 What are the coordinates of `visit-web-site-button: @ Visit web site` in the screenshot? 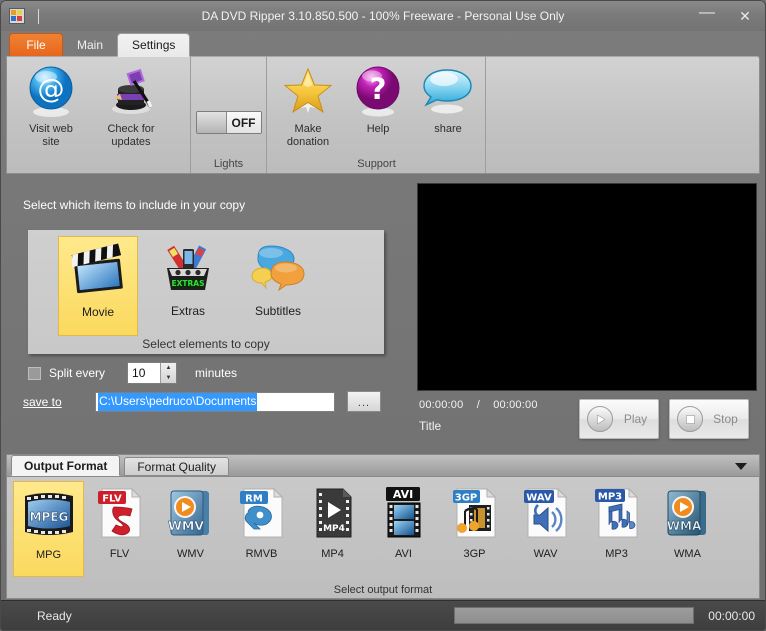 It's located at (51, 105).